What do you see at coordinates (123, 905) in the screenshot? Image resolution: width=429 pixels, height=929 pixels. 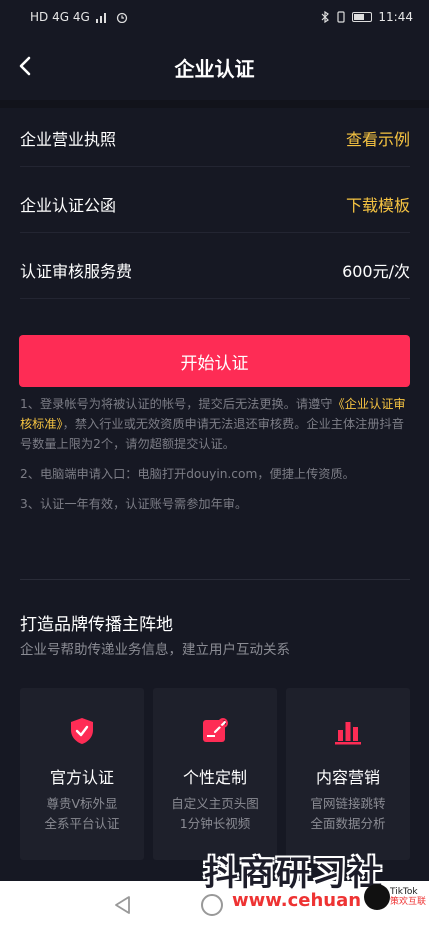 I see `nav-back-icon` at bounding box center [123, 905].